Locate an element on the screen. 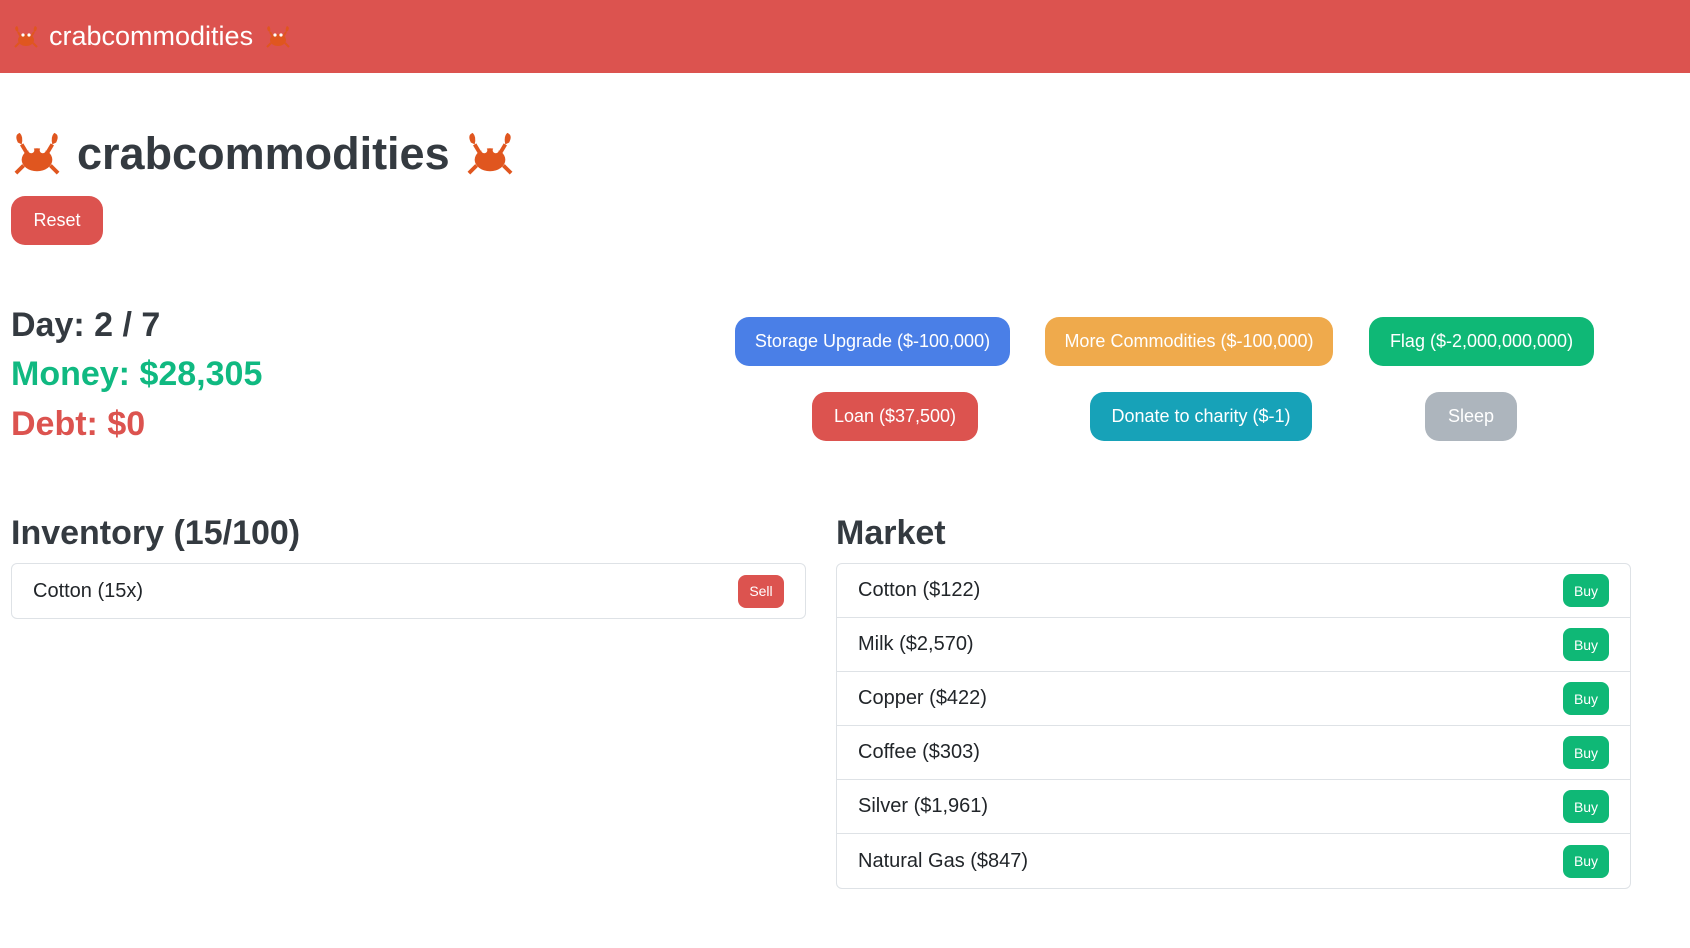 Image resolution: width=1690 pixels, height=948 pixels. market-item-label: Copper ($422) is located at coordinates (922, 698).